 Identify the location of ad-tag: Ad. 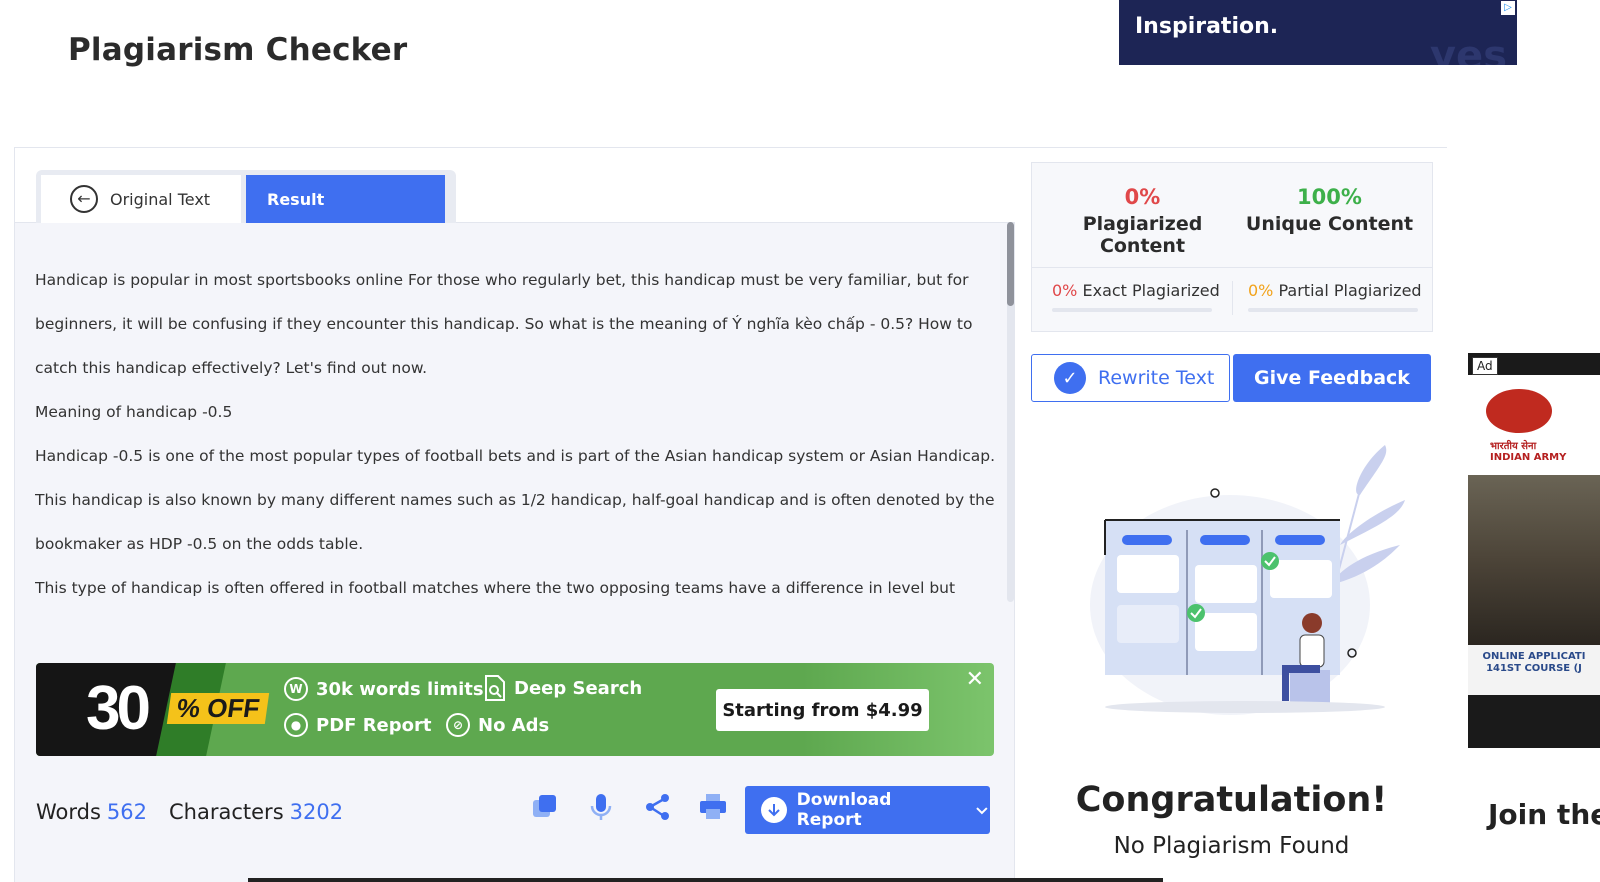
(1485, 366).